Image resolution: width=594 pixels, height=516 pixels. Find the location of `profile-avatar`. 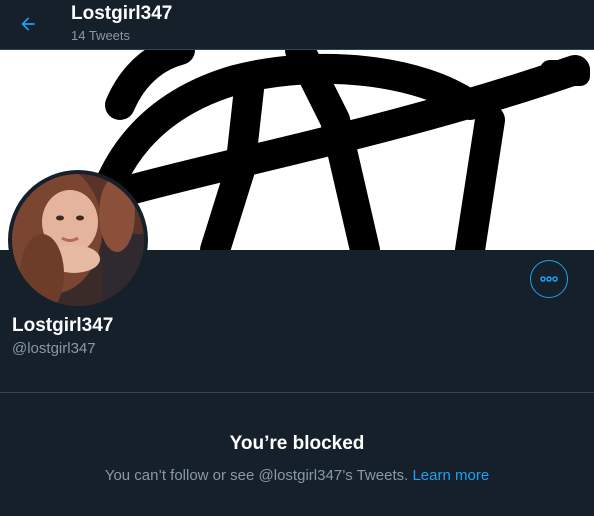

profile-avatar is located at coordinates (78, 240).